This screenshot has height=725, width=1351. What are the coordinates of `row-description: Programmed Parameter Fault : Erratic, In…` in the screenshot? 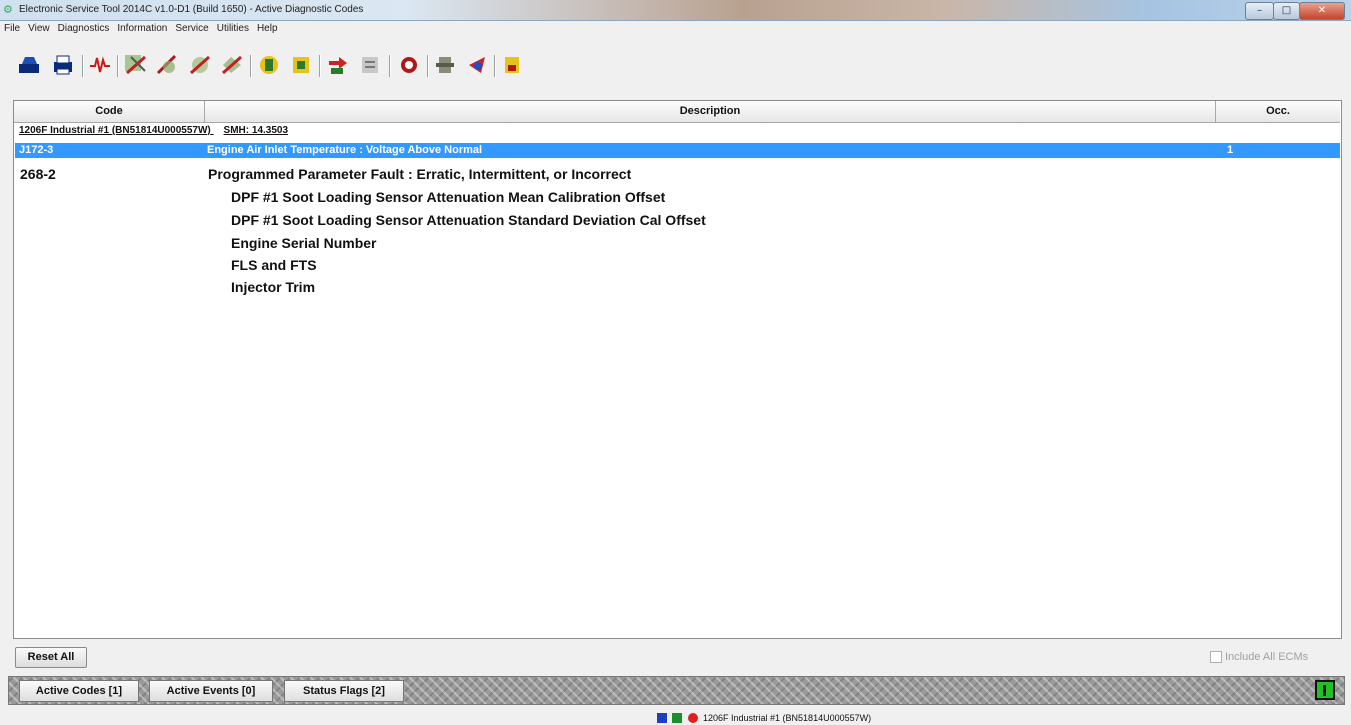 It's located at (420, 174).